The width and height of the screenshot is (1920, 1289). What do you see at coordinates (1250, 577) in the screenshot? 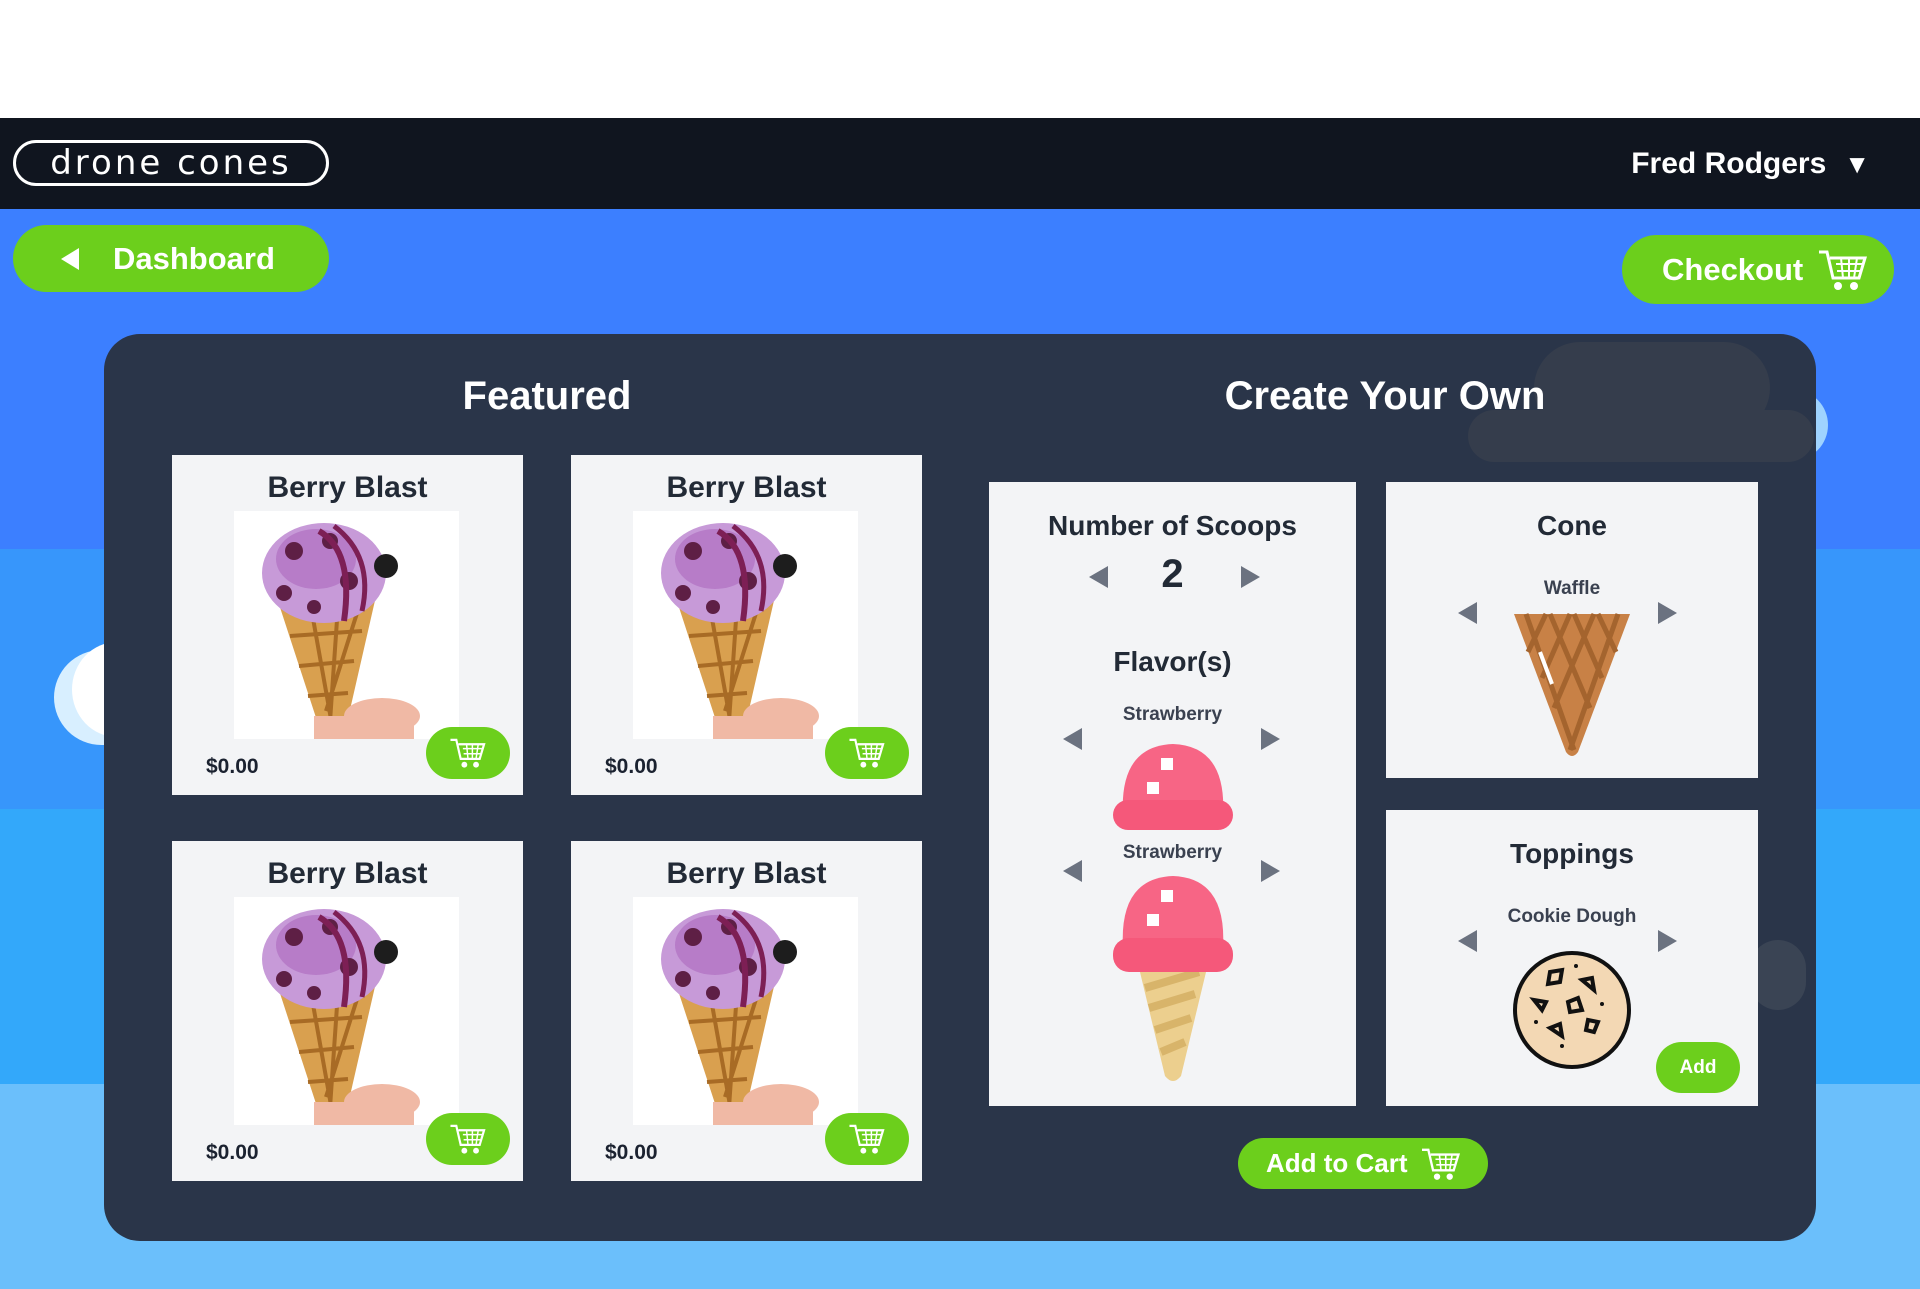
I see `scoops-increase-arrow` at bounding box center [1250, 577].